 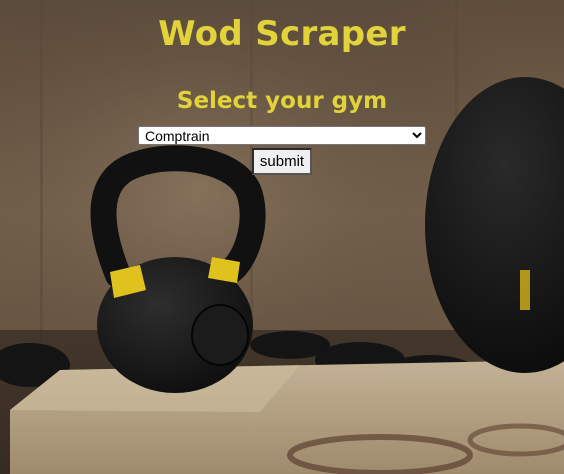 What do you see at coordinates (282, 101) in the screenshot?
I see `page-subtitle: Select your gym` at bounding box center [282, 101].